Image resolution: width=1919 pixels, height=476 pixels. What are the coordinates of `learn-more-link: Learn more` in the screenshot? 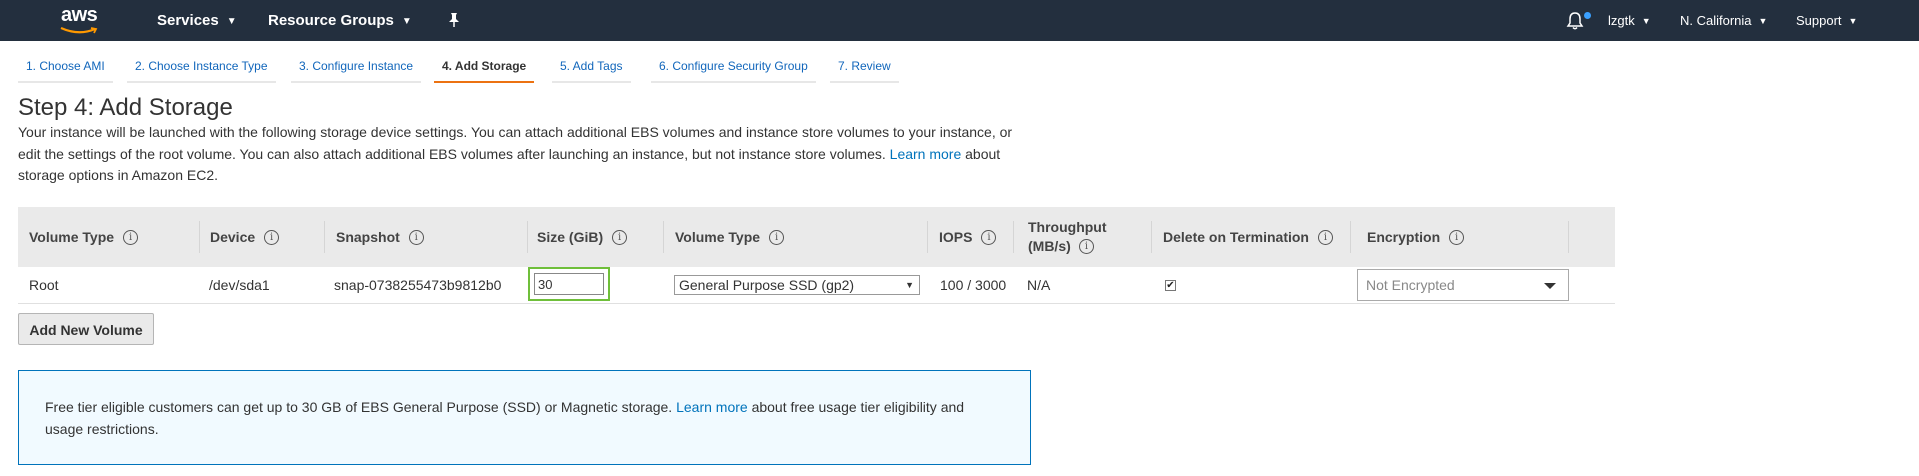 It's located at (926, 154).